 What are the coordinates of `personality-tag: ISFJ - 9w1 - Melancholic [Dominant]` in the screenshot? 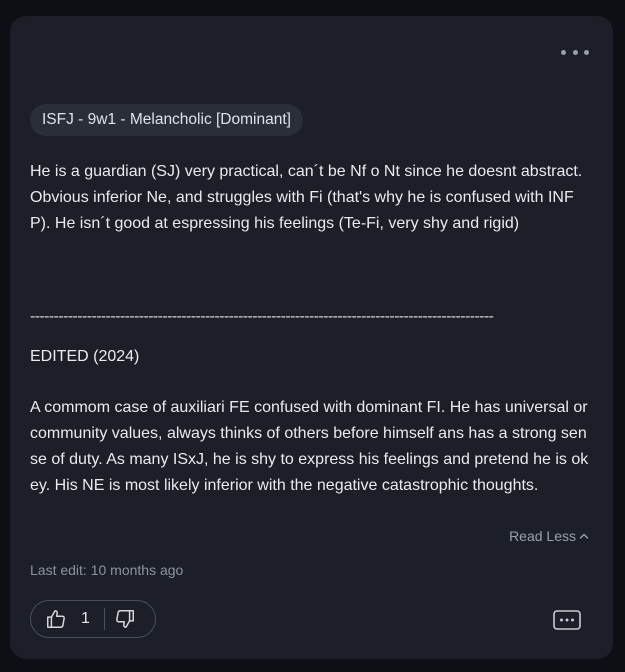 It's located at (166, 120).